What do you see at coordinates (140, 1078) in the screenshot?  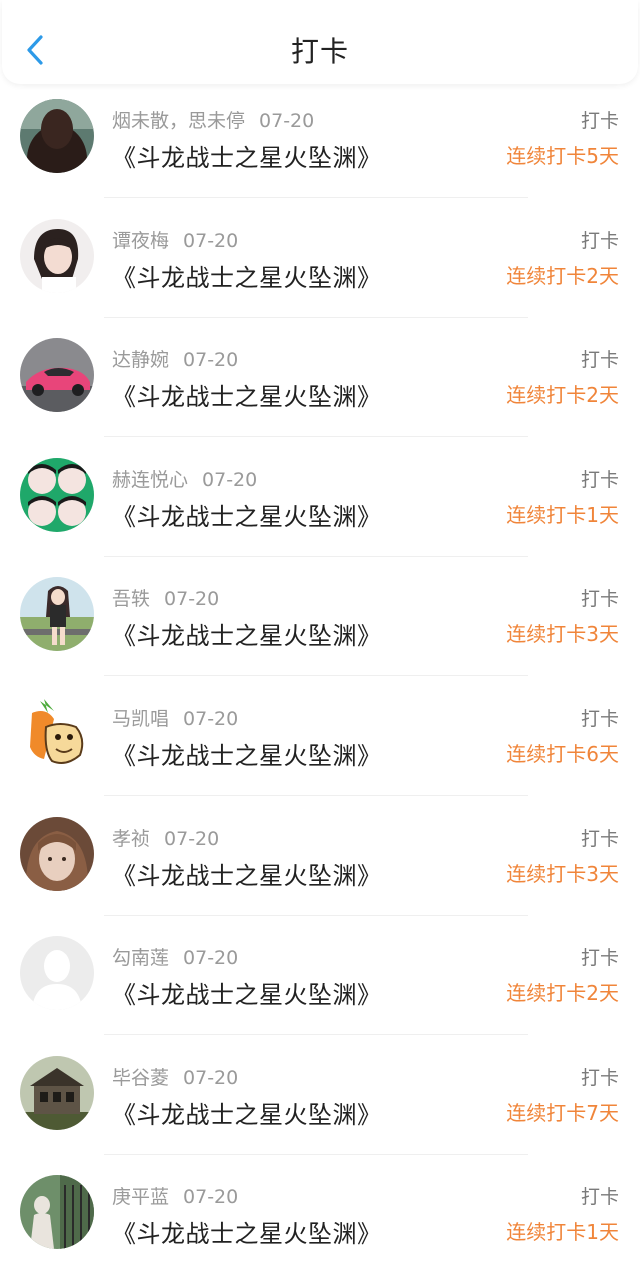 I see `username: 毕谷菱` at bounding box center [140, 1078].